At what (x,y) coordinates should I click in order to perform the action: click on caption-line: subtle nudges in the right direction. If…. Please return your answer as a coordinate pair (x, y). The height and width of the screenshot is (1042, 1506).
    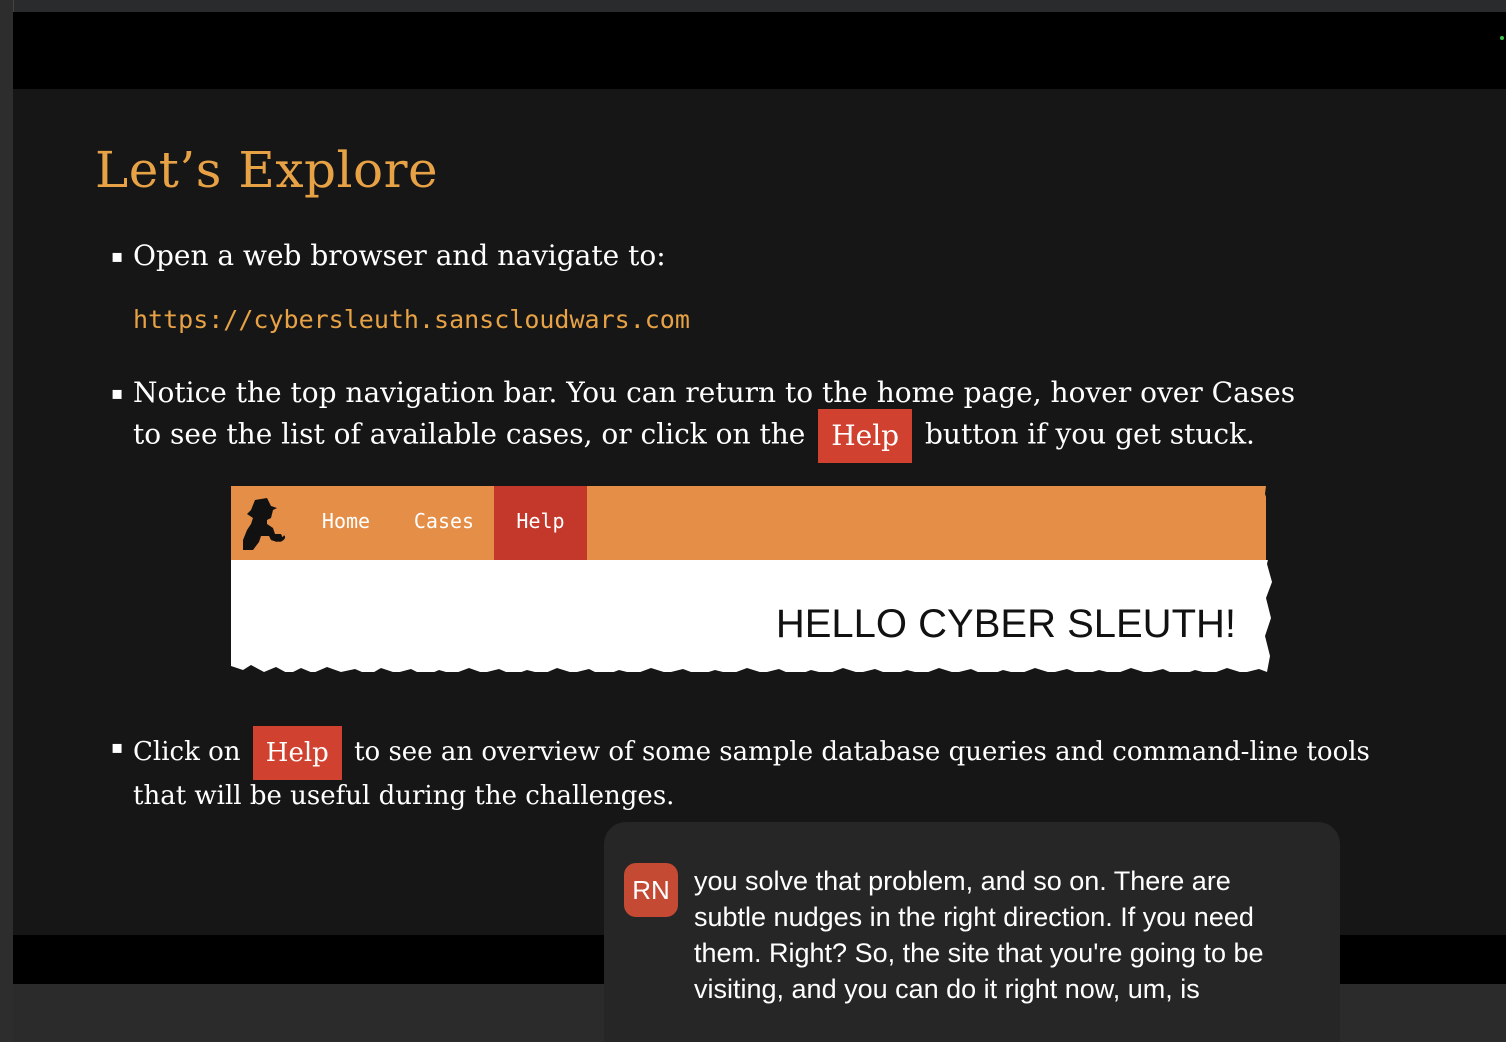
    Looking at the image, I should click on (974, 917).